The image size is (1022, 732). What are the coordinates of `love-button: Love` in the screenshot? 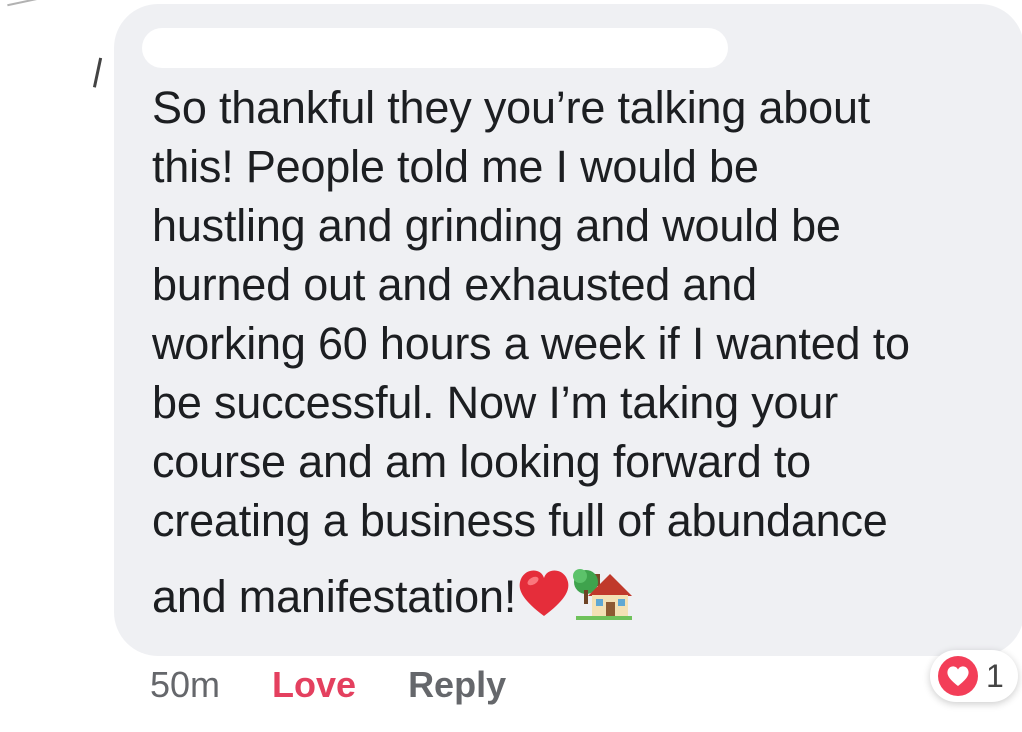 It's located at (314, 685).